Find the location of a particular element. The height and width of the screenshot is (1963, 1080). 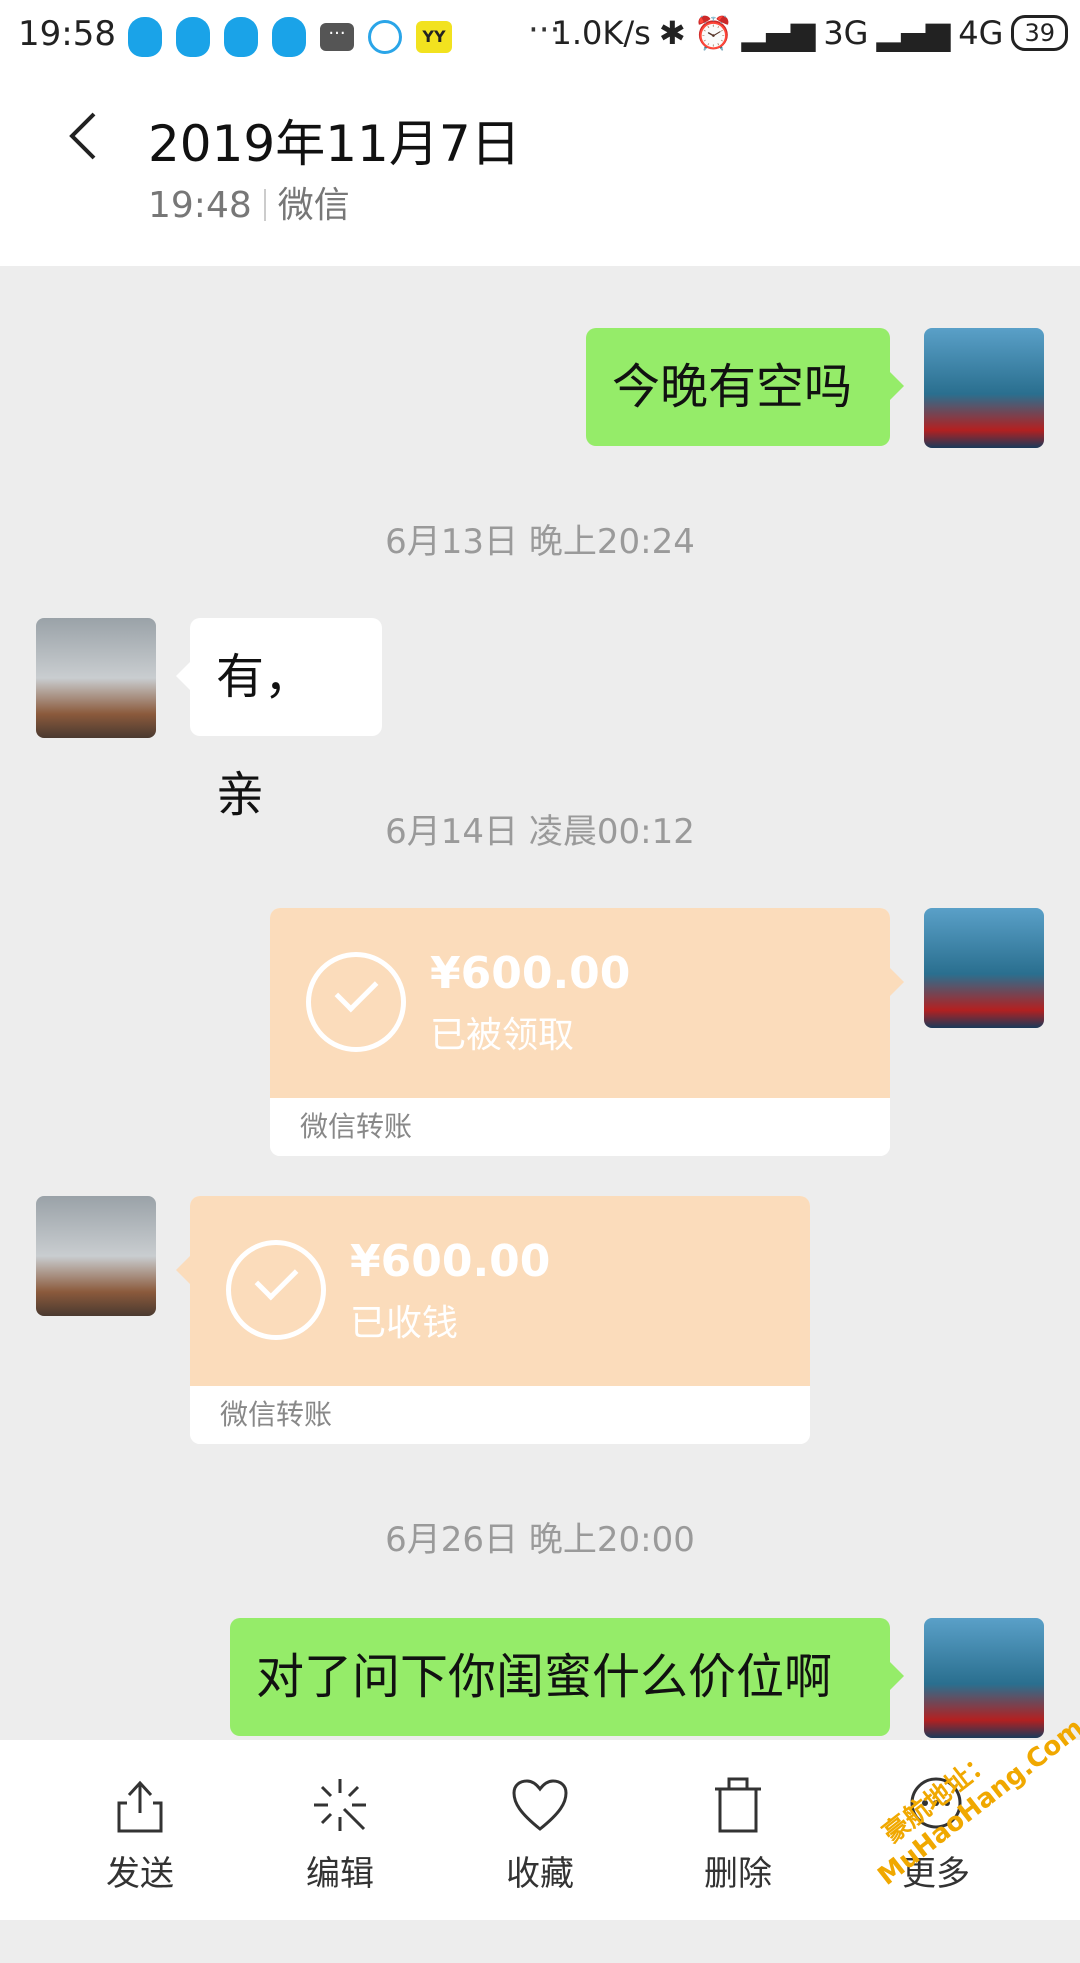

back-button is located at coordinates (85, 136).